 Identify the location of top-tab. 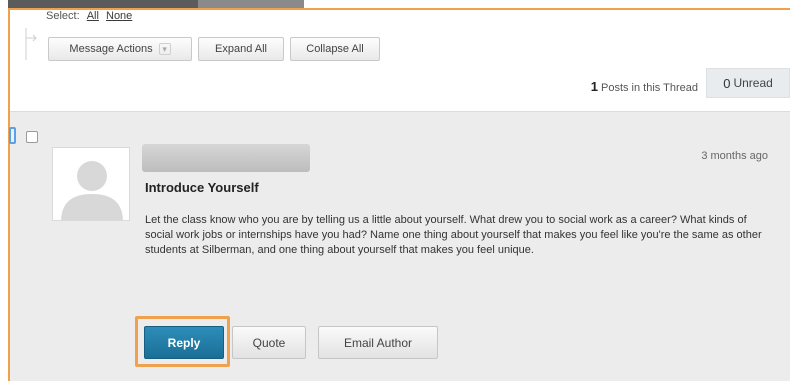
(251, 4).